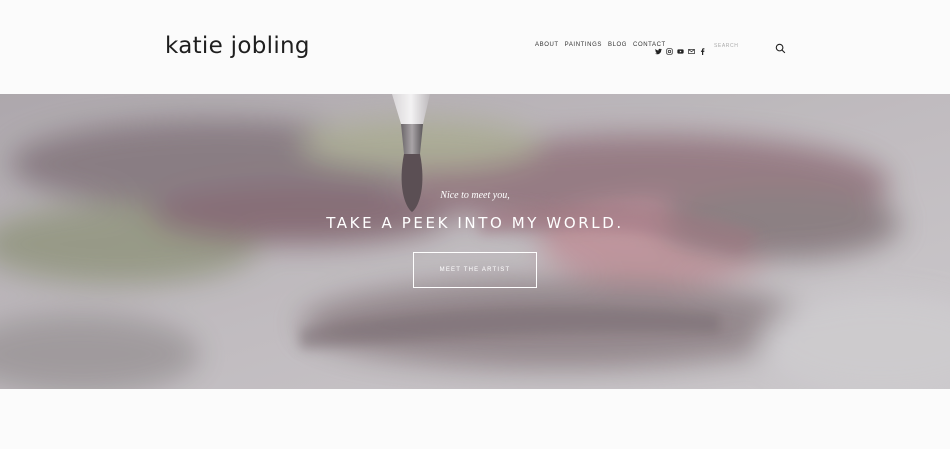  I want to click on twitter-icon, so click(658, 48).